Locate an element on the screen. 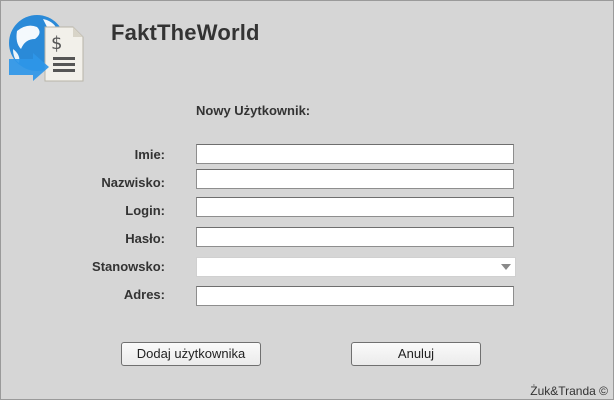  address-input is located at coordinates (355, 296).